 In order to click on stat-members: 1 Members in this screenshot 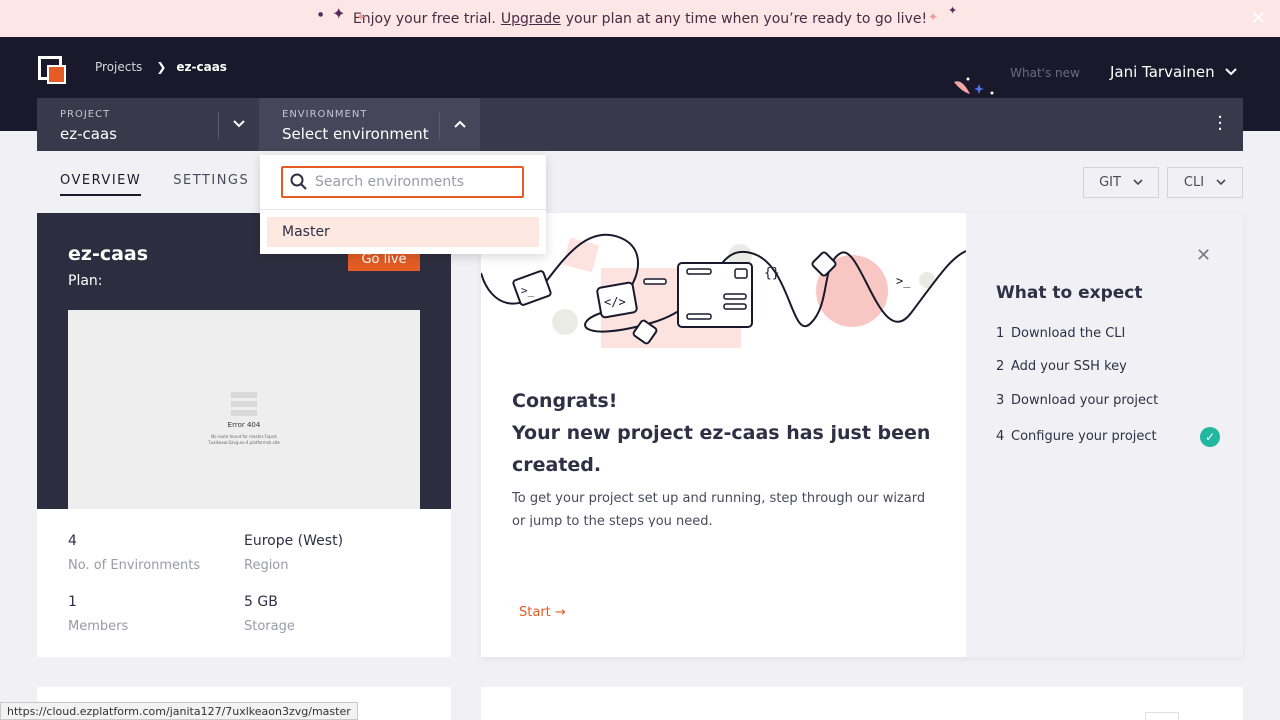, I will do `click(98, 614)`.